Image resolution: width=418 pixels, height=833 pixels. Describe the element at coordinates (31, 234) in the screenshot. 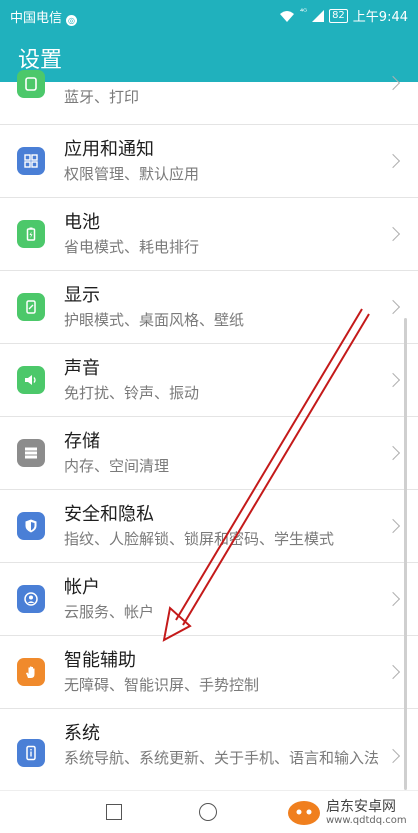

I see `battery-icon` at that location.